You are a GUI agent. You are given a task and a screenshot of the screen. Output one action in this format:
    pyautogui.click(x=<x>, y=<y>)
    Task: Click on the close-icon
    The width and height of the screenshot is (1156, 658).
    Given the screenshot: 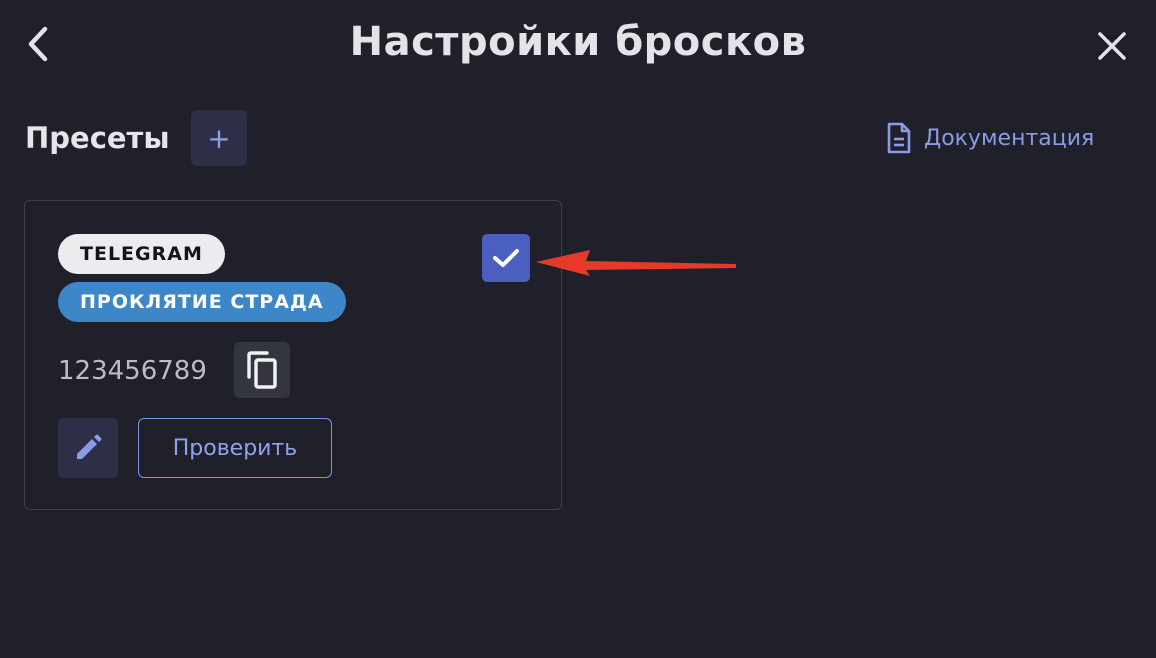 What is the action you would take?
    pyautogui.click(x=1112, y=46)
    